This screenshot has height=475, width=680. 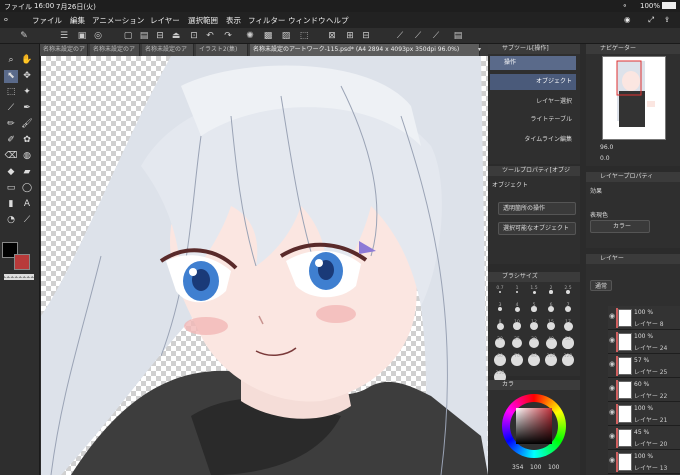 What do you see at coordinates (627, 19) in the screenshot?
I see `settings-icon: ◉` at bounding box center [627, 19].